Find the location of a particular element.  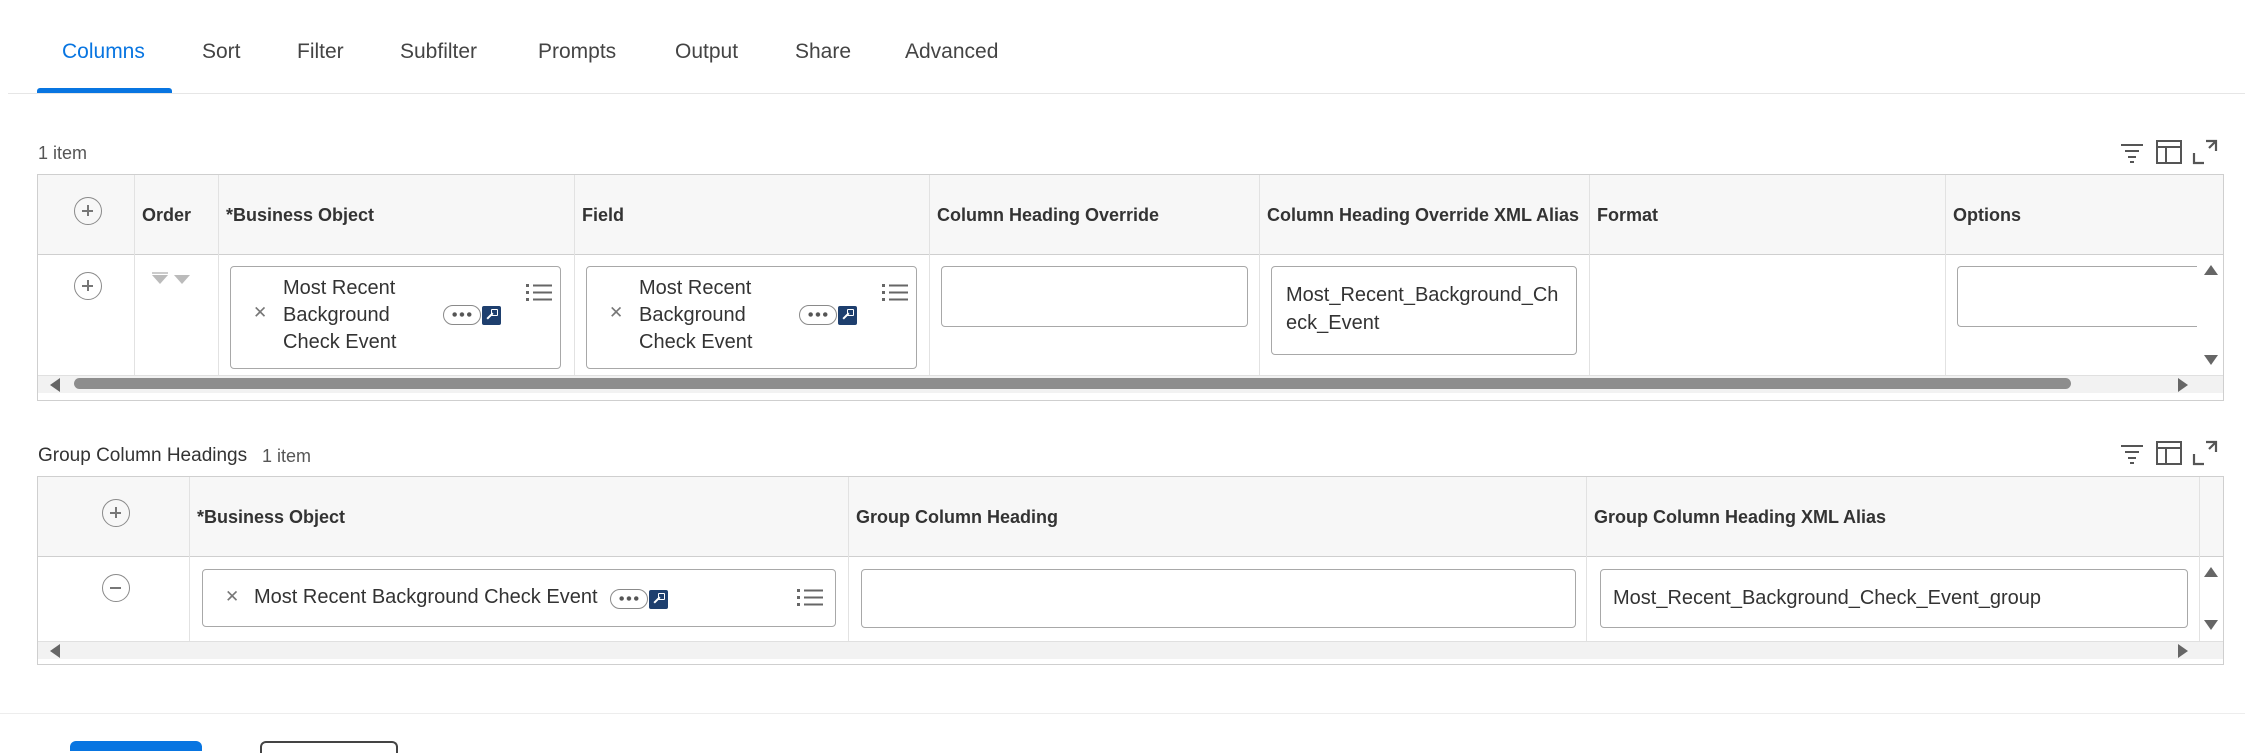

group-header-xml-alias: Group Column Heading XML Alias is located at coordinates (1740, 517).